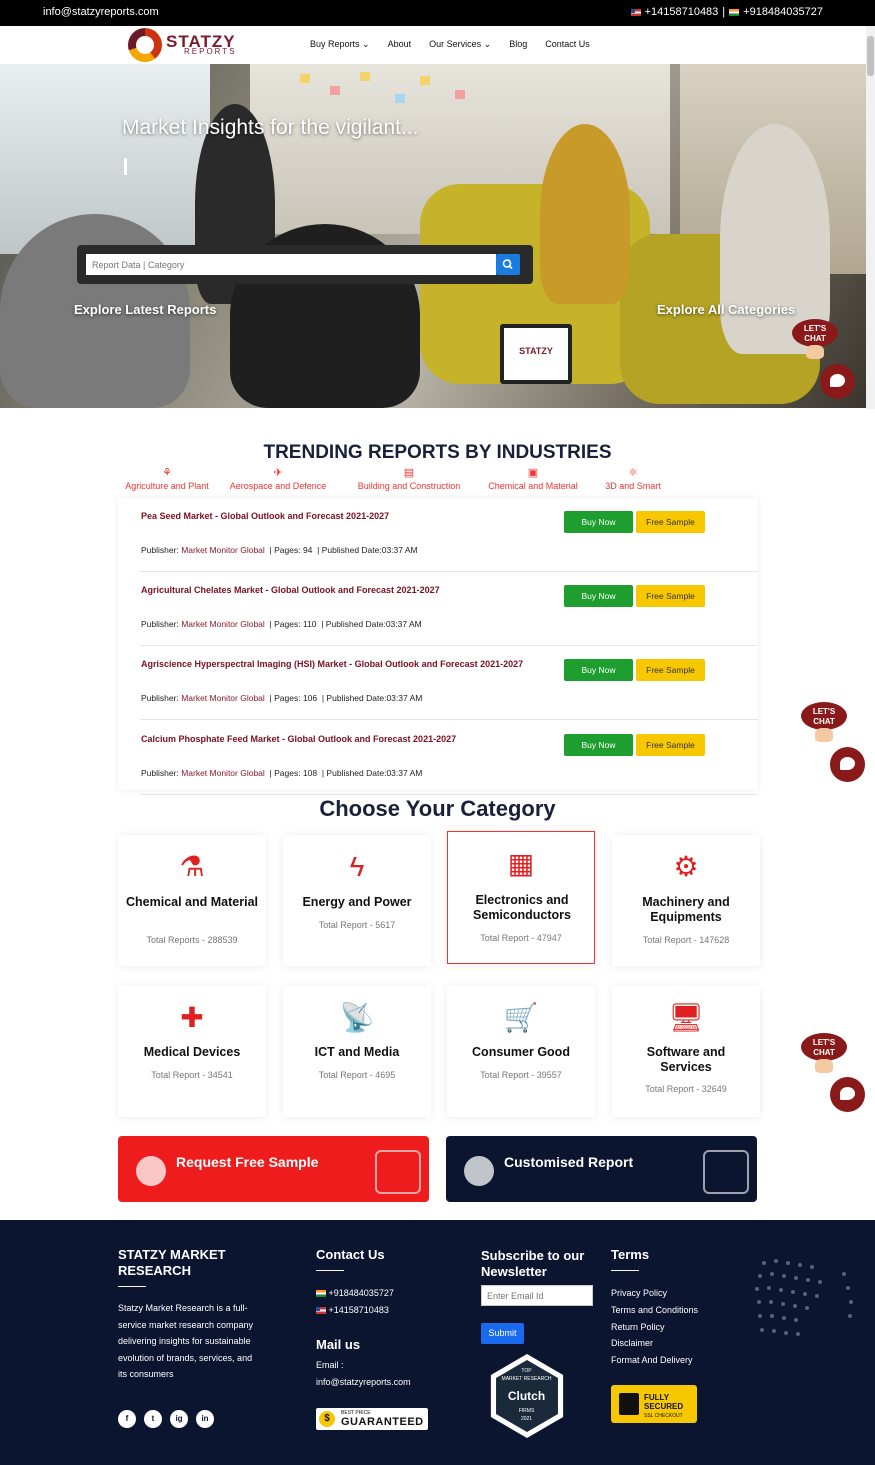  What do you see at coordinates (783, 12) in the screenshot?
I see `top-phone-in: +918484035727` at bounding box center [783, 12].